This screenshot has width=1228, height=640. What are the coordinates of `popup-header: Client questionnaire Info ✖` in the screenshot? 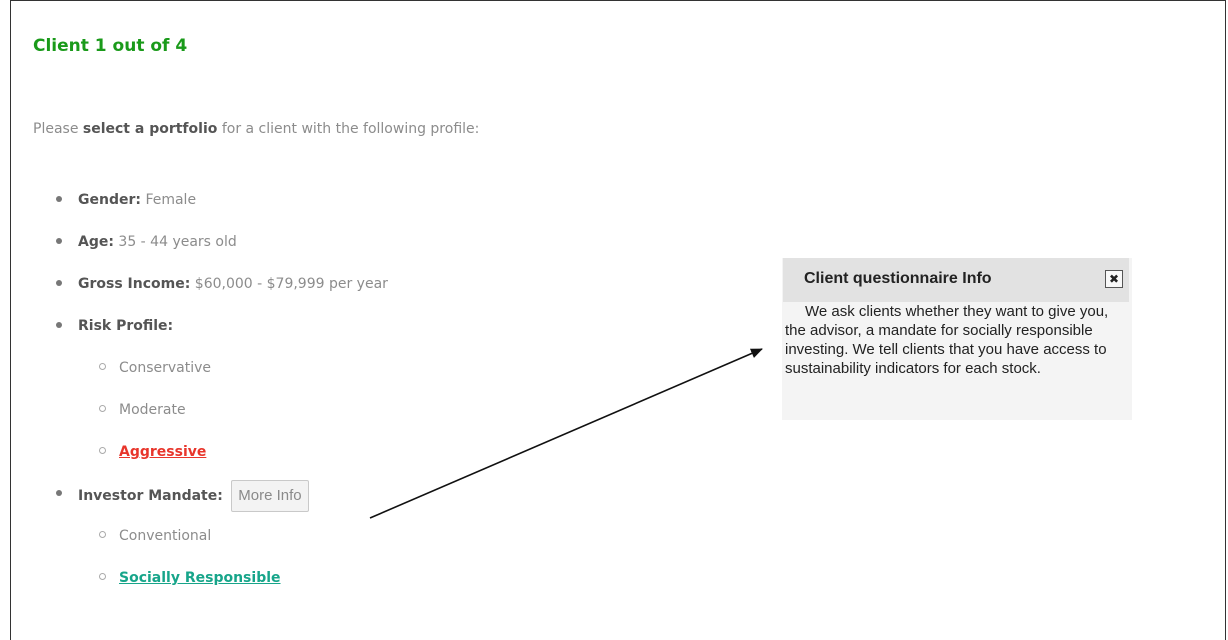 It's located at (956, 280).